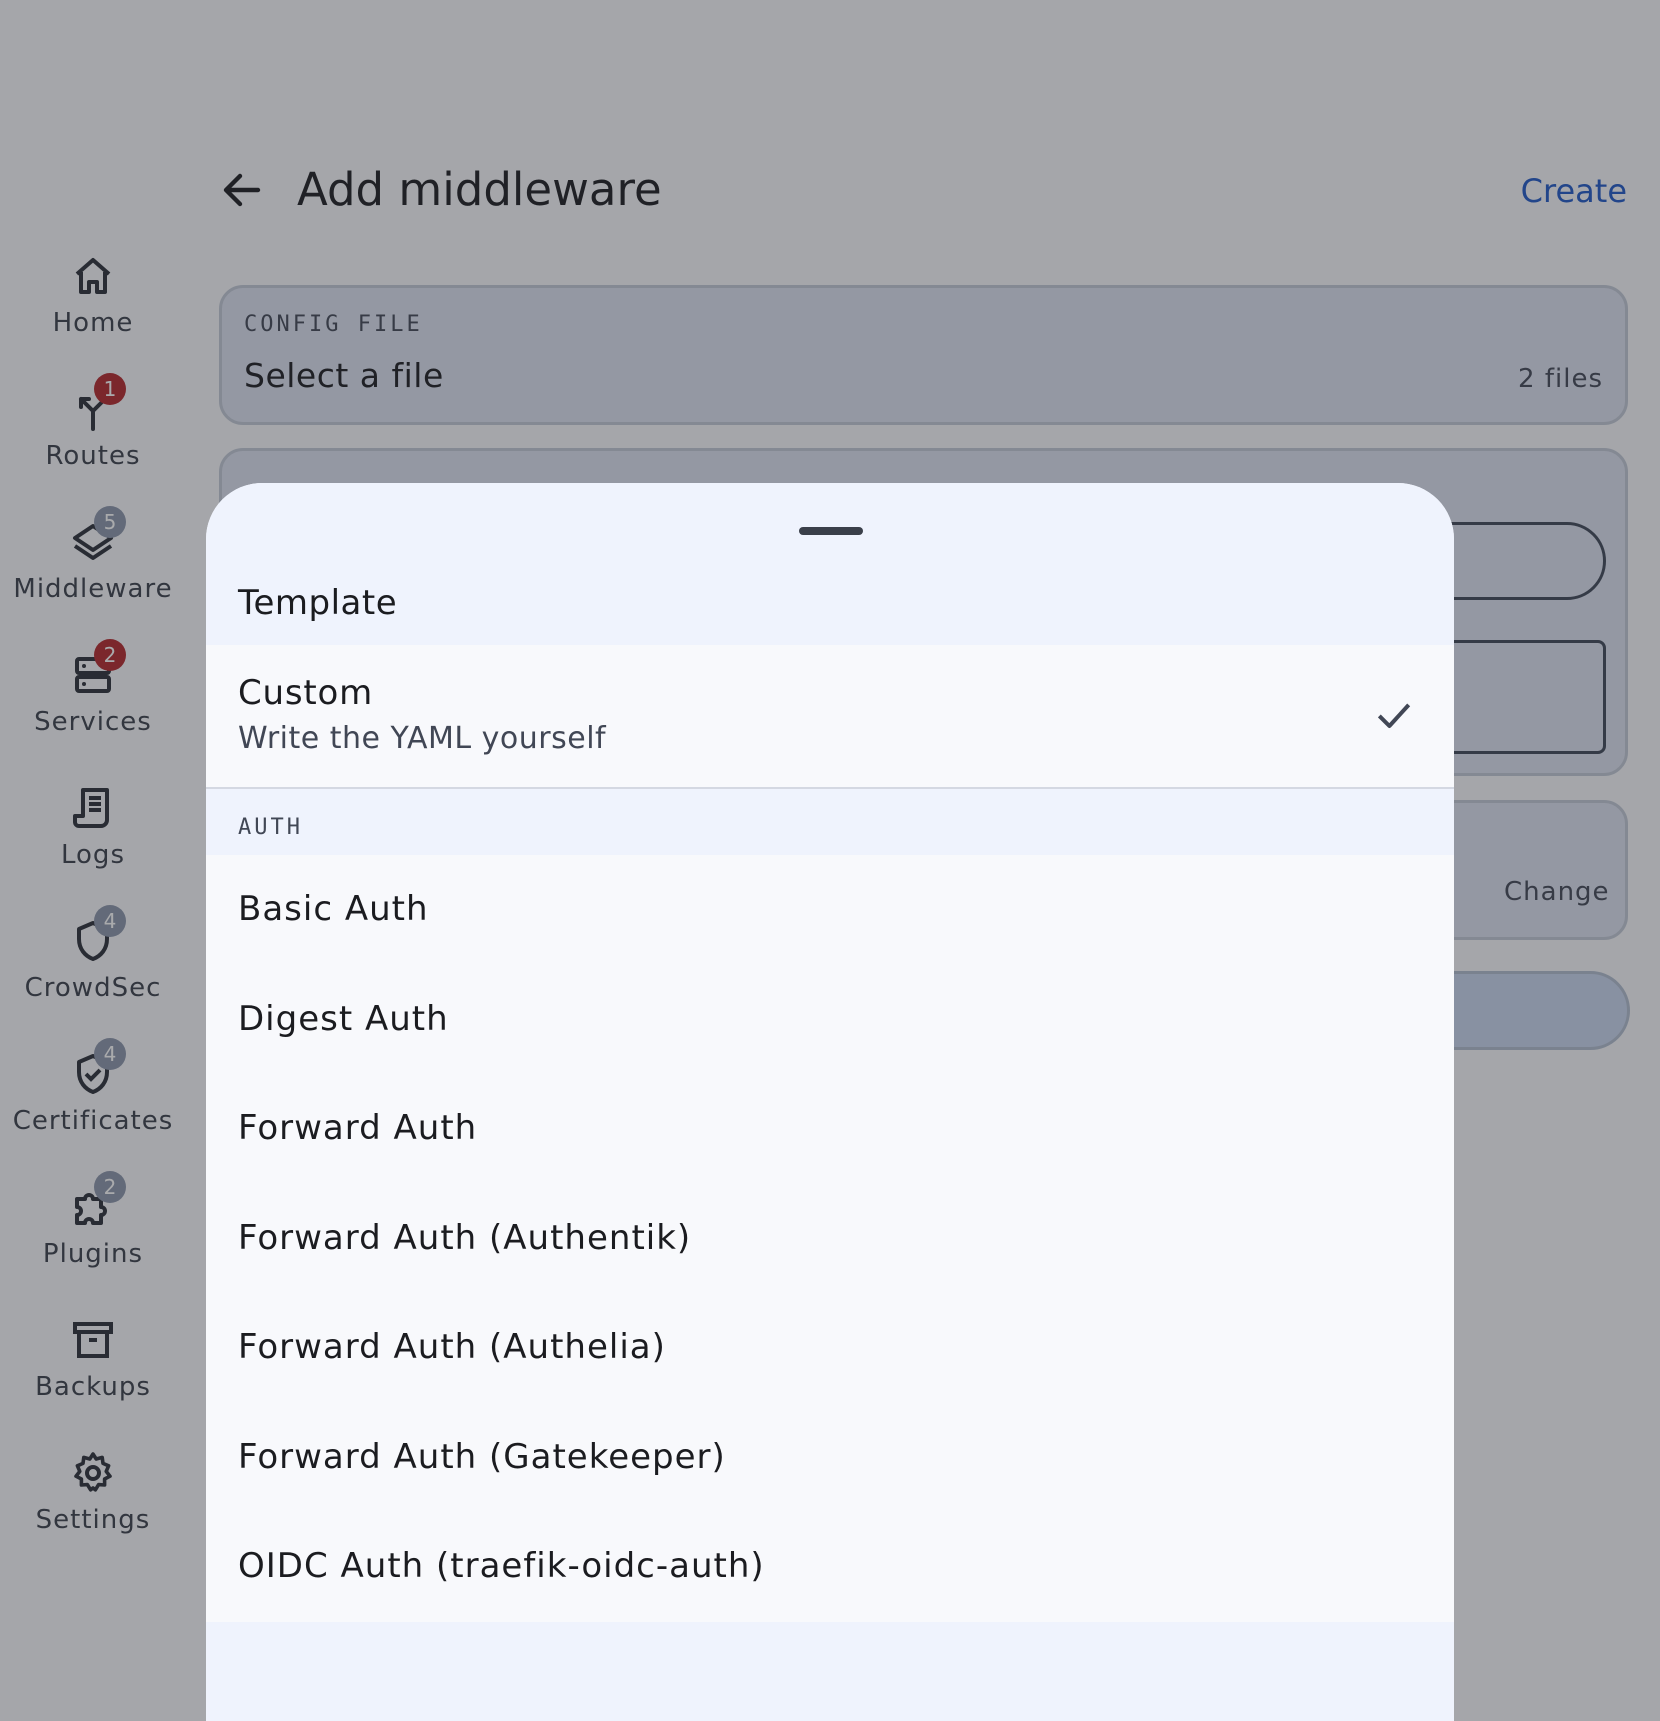 The image size is (1660, 1721). Describe the element at coordinates (830, 1129) in the screenshot. I see `template-option: Forward Auth` at that location.